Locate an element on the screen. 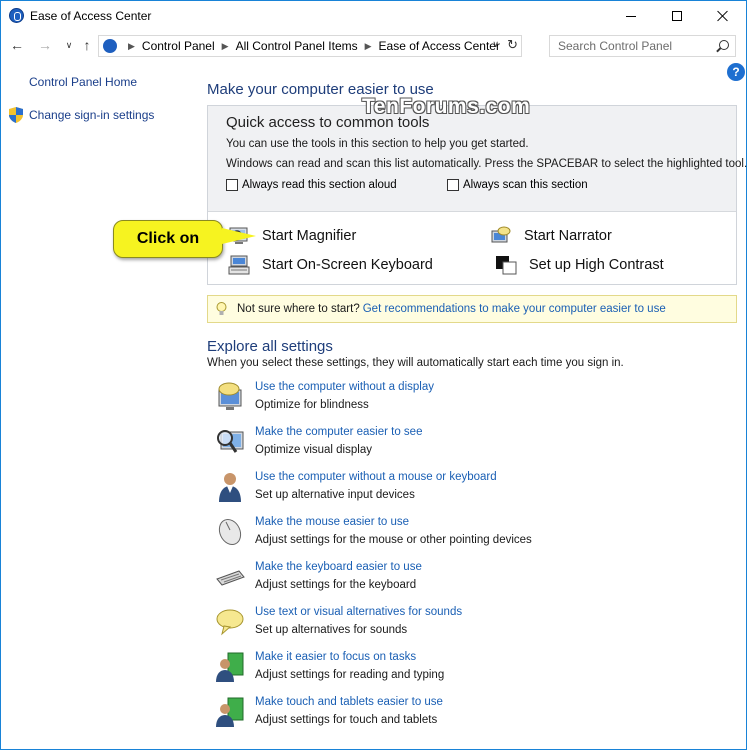 Image resolution: width=747 pixels, height=750 pixels. set-up-high-contrast-button: Set up High Contrast is located at coordinates (579, 265).